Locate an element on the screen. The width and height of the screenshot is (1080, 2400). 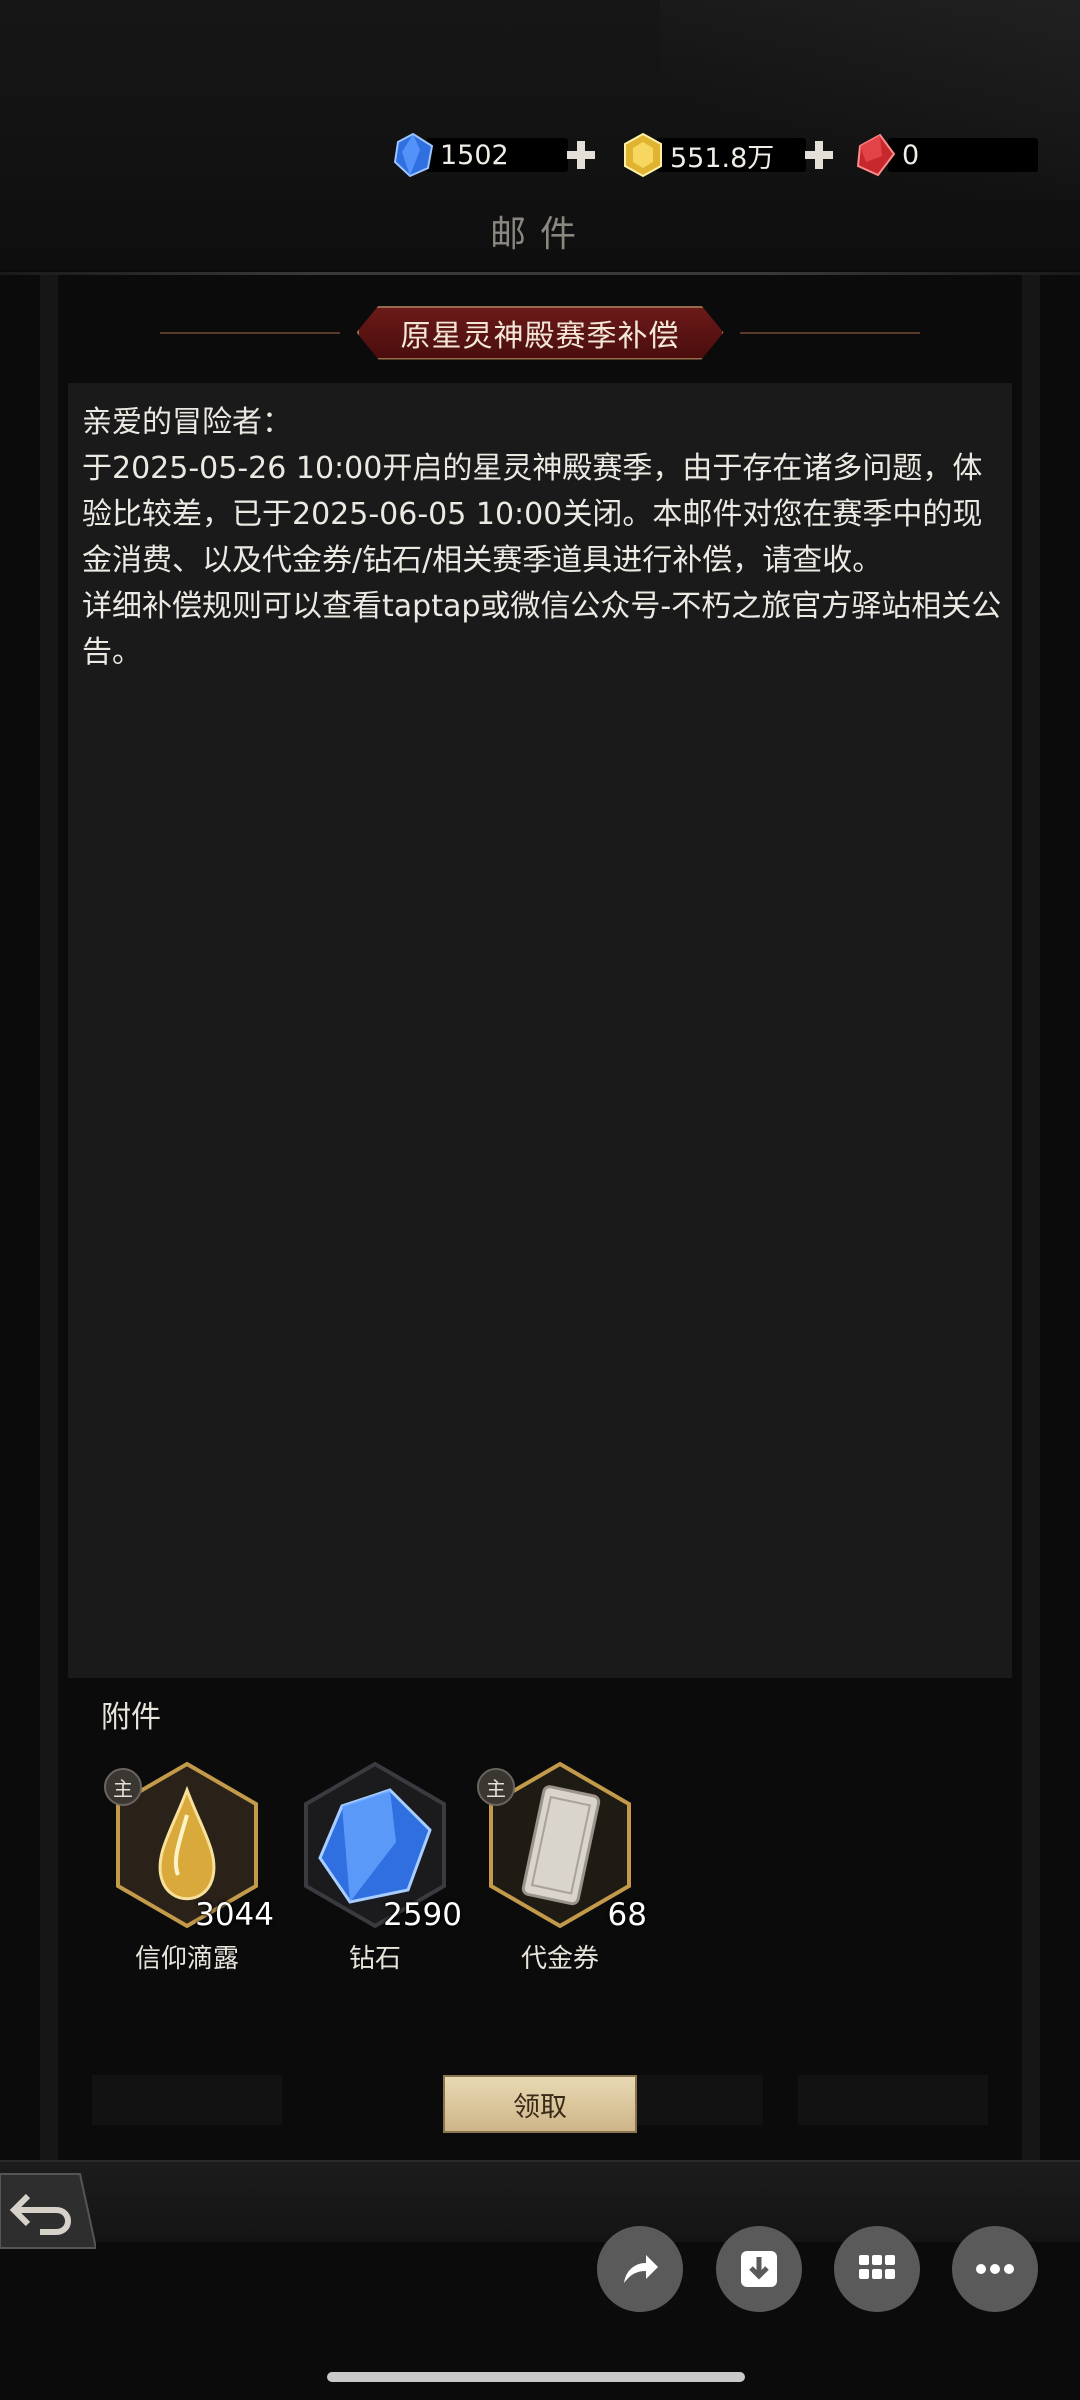
share-button is located at coordinates (640, 2269).